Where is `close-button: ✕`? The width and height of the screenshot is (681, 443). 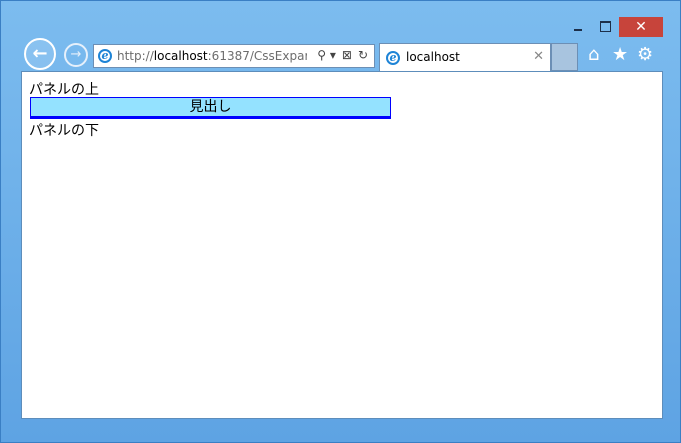 close-button: ✕ is located at coordinates (641, 27).